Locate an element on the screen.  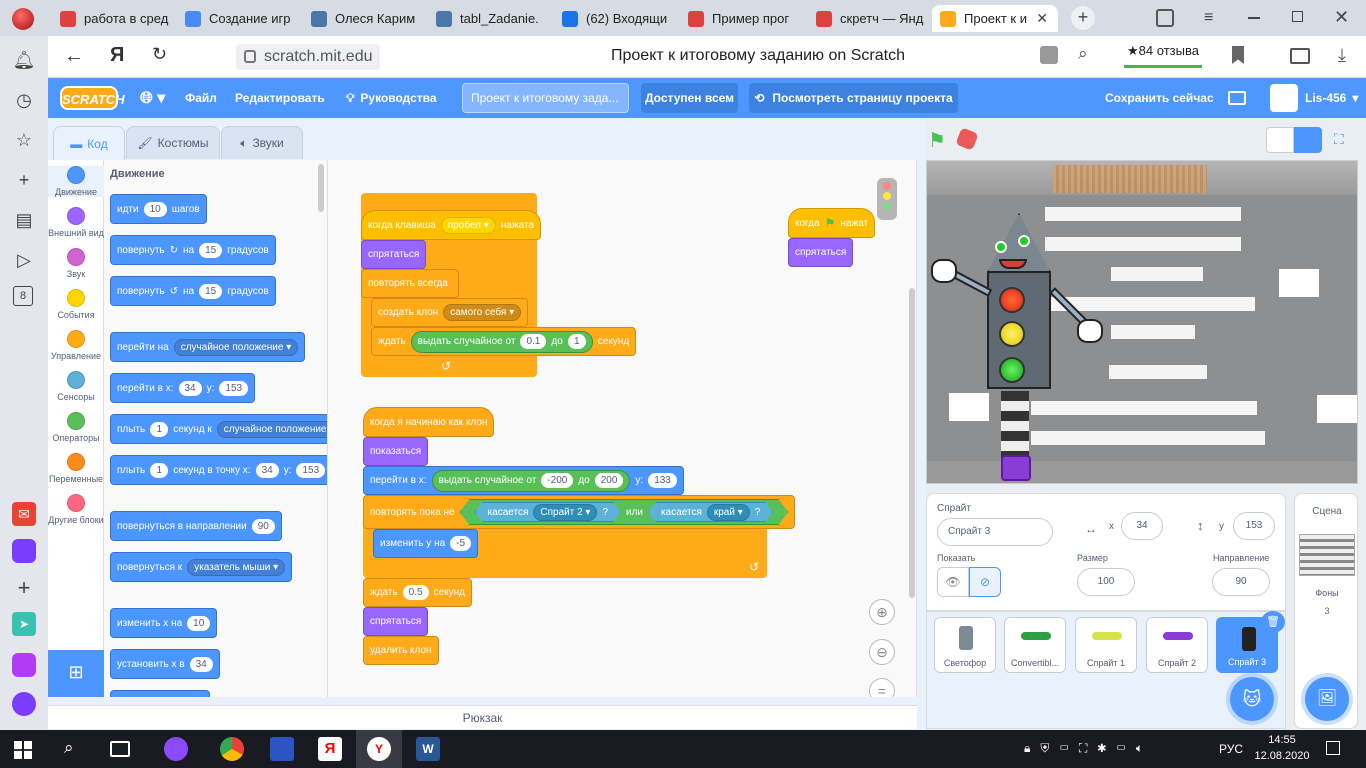
block-show: показаться is located at coordinates (396, 451).